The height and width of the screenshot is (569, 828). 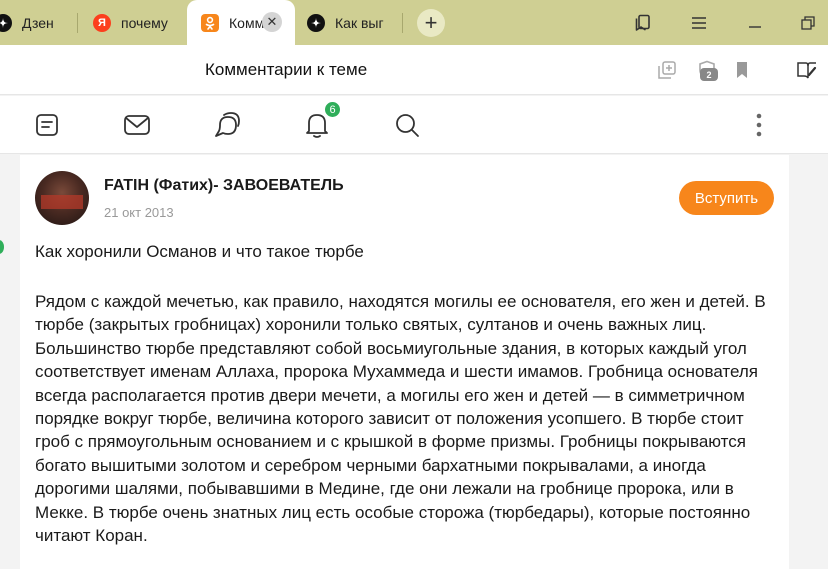 What do you see at coordinates (759, 125) in the screenshot?
I see `more-options-icon` at bounding box center [759, 125].